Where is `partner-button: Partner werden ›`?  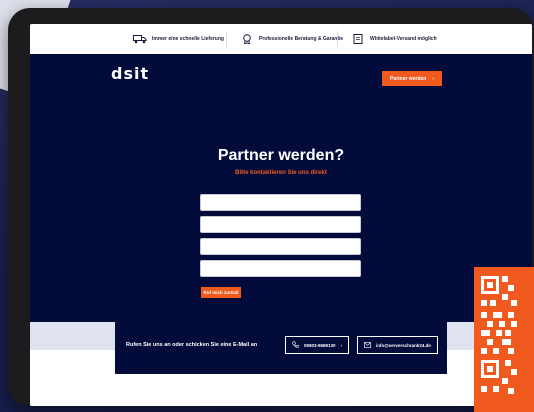 partner-button: Partner werden › is located at coordinates (412, 78).